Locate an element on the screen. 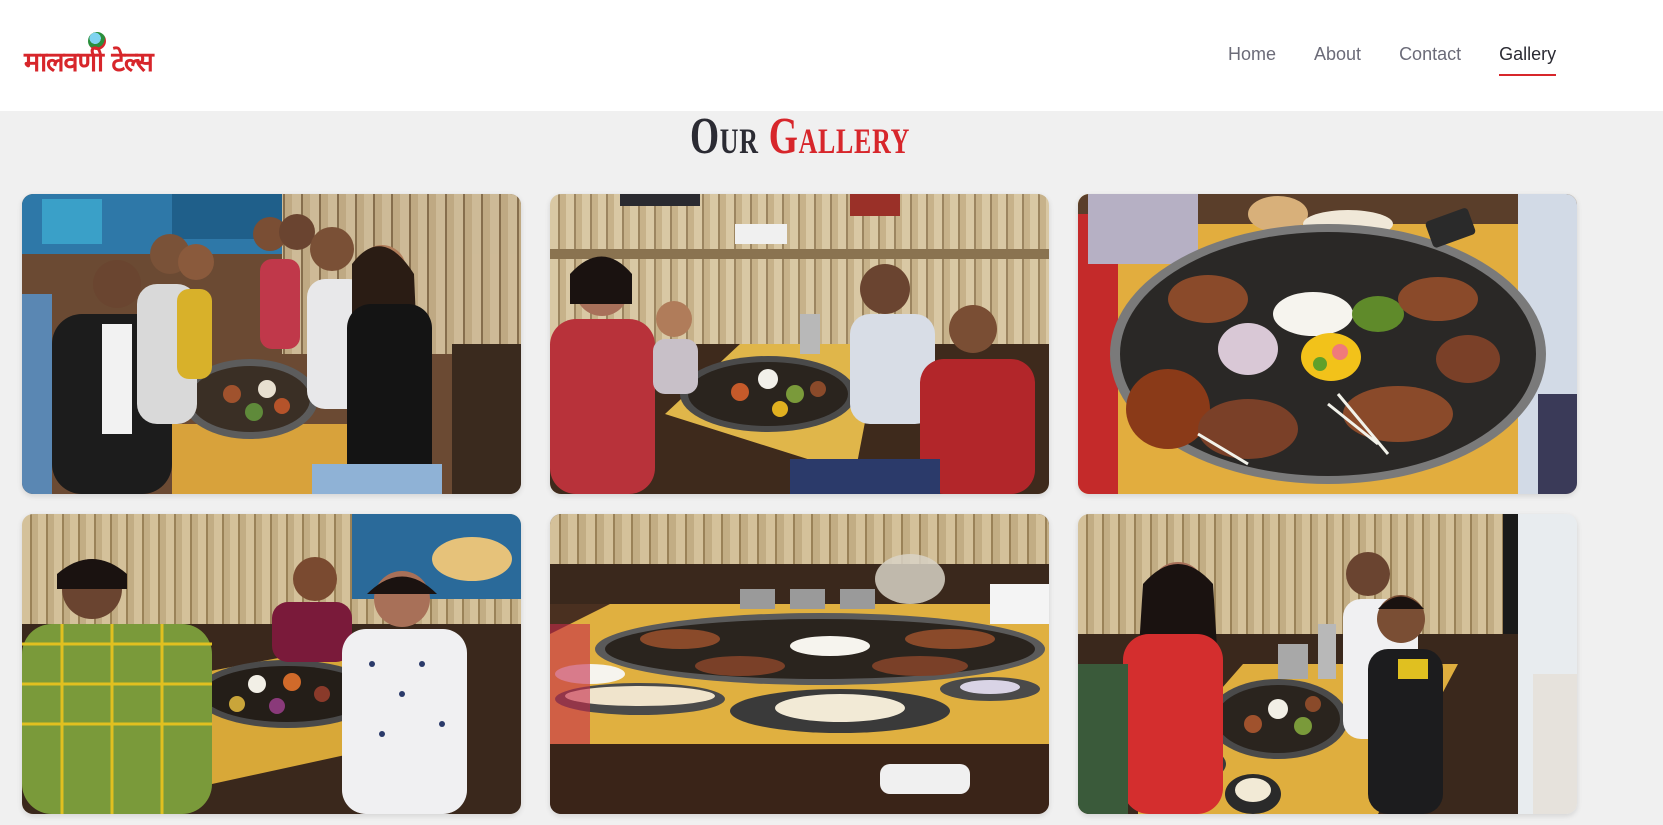 The image size is (1663, 825). photo-family-four is located at coordinates (799, 344).